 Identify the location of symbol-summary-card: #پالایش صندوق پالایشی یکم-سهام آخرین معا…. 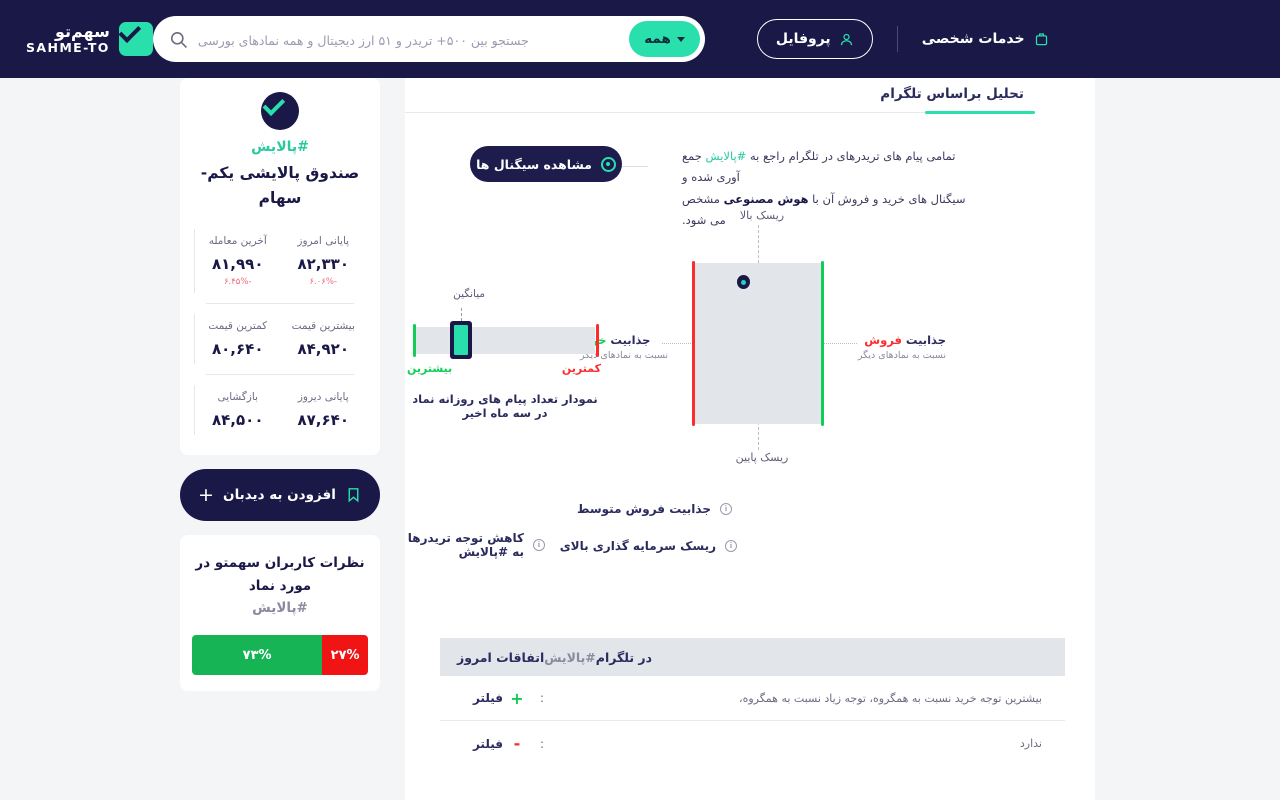
(280, 266).